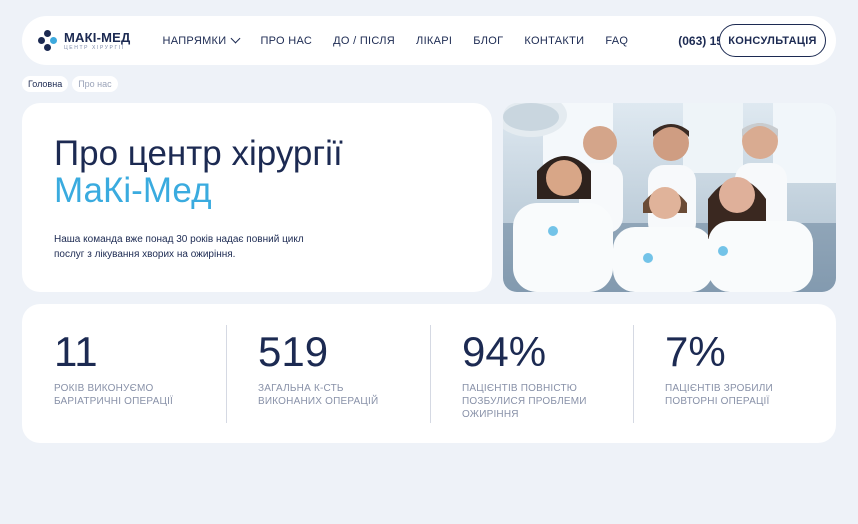 The height and width of the screenshot is (524, 858). I want to click on nav-item-before-after: ДО / ПІСЛЯ, so click(364, 41).